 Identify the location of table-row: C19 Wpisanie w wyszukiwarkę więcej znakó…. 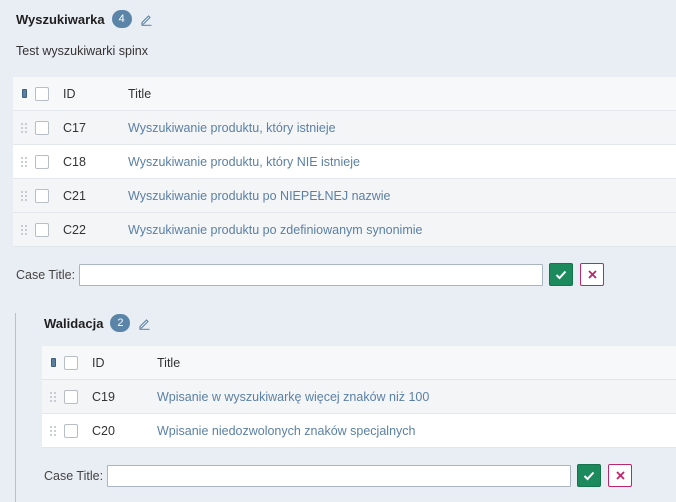
(359, 397).